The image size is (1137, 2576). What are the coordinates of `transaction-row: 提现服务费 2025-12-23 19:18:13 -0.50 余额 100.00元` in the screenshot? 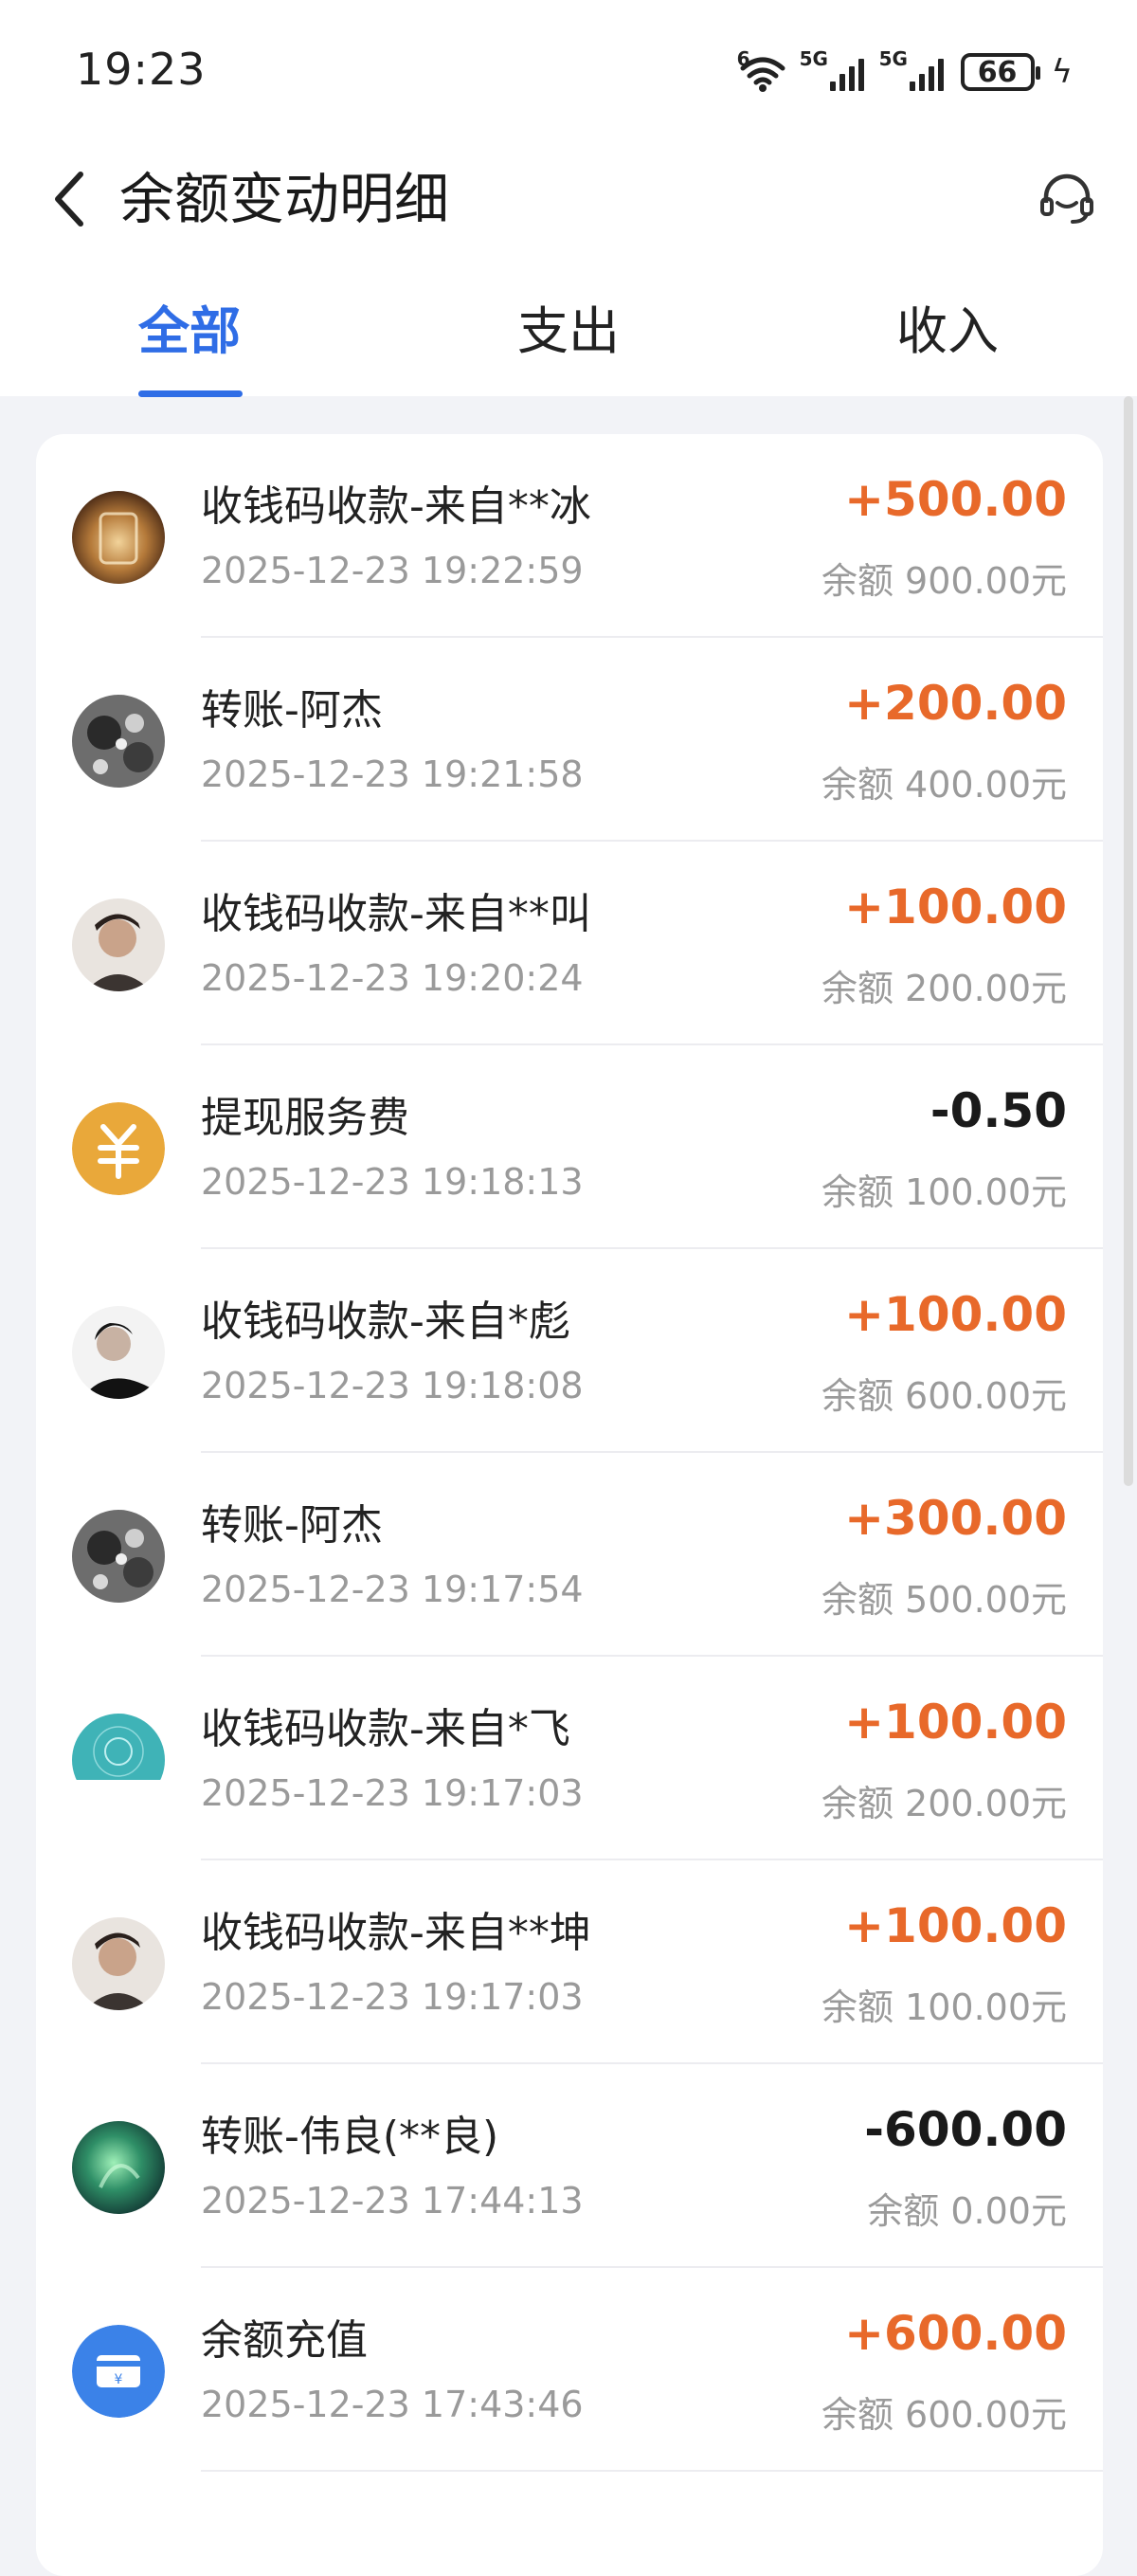 It's located at (569, 1147).